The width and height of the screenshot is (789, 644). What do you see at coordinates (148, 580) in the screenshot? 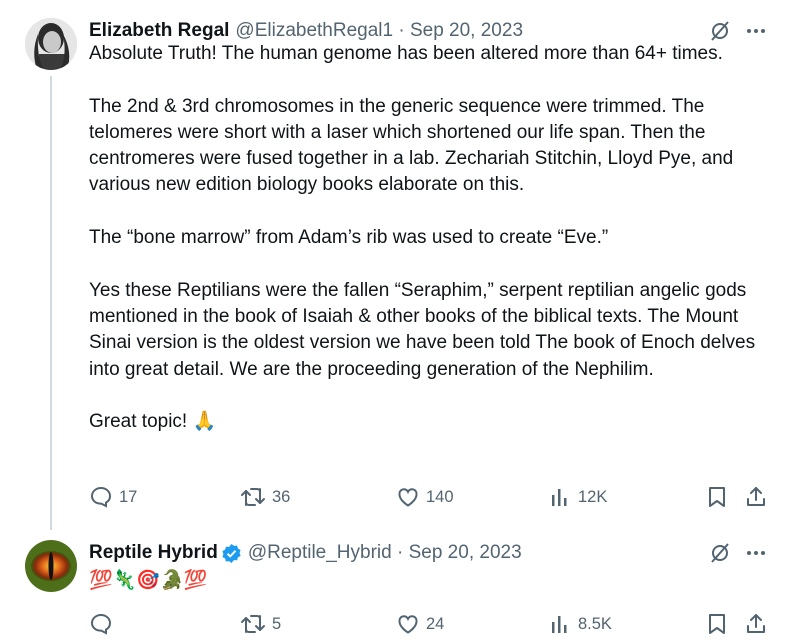
I see `tweet-text: 💯🦎🎯🐊💯` at bounding box center [148, 580].